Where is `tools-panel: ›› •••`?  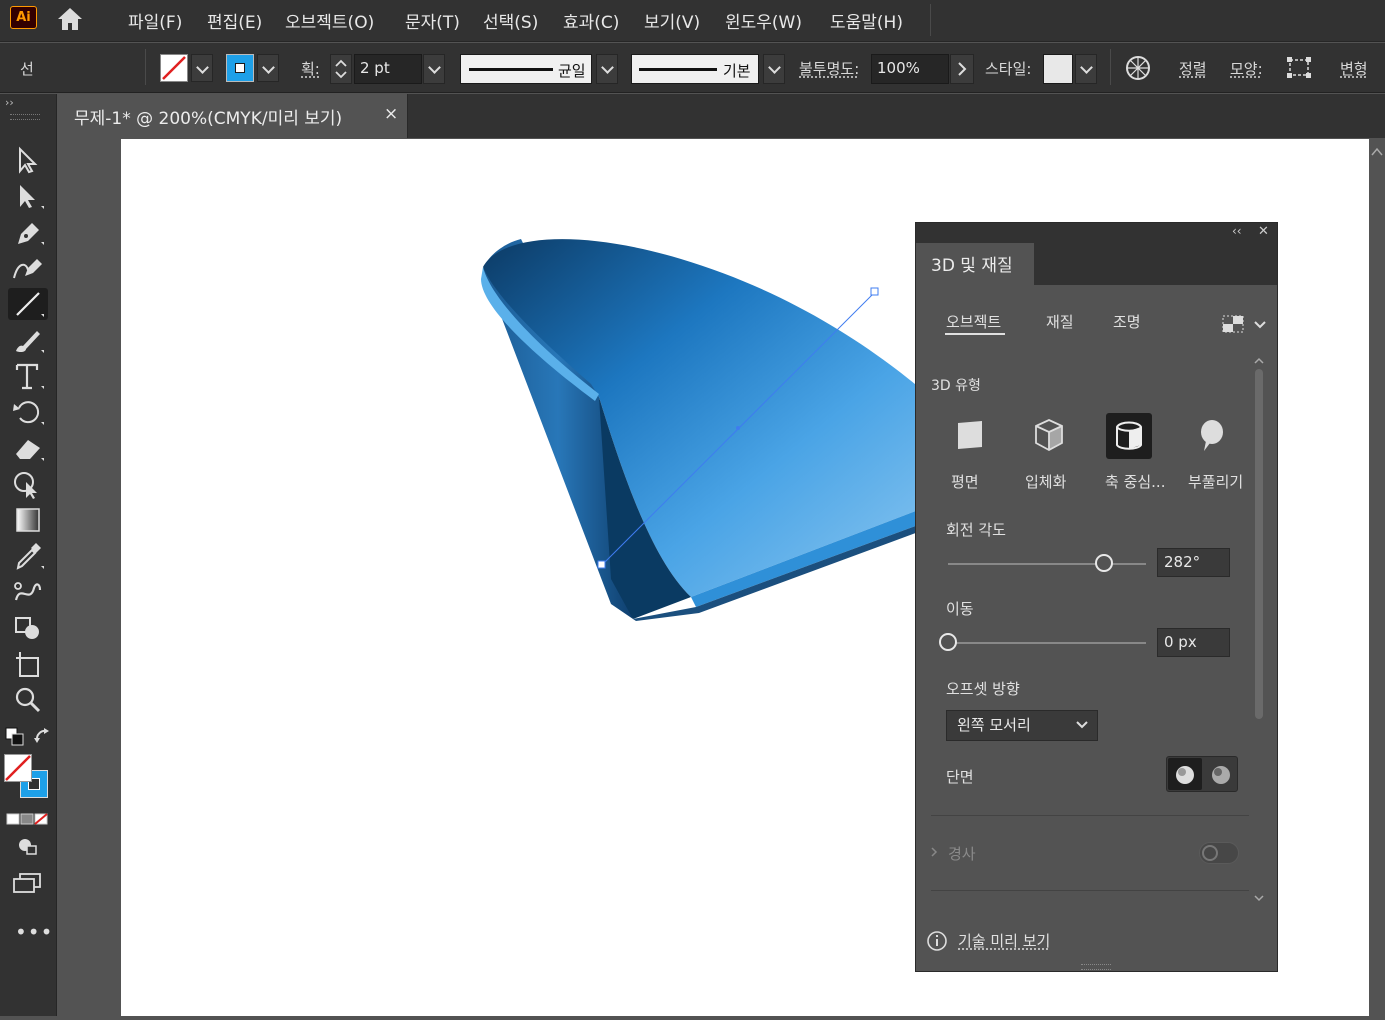 tools-panel: ›› ••• is located at coordinates (28, 555).